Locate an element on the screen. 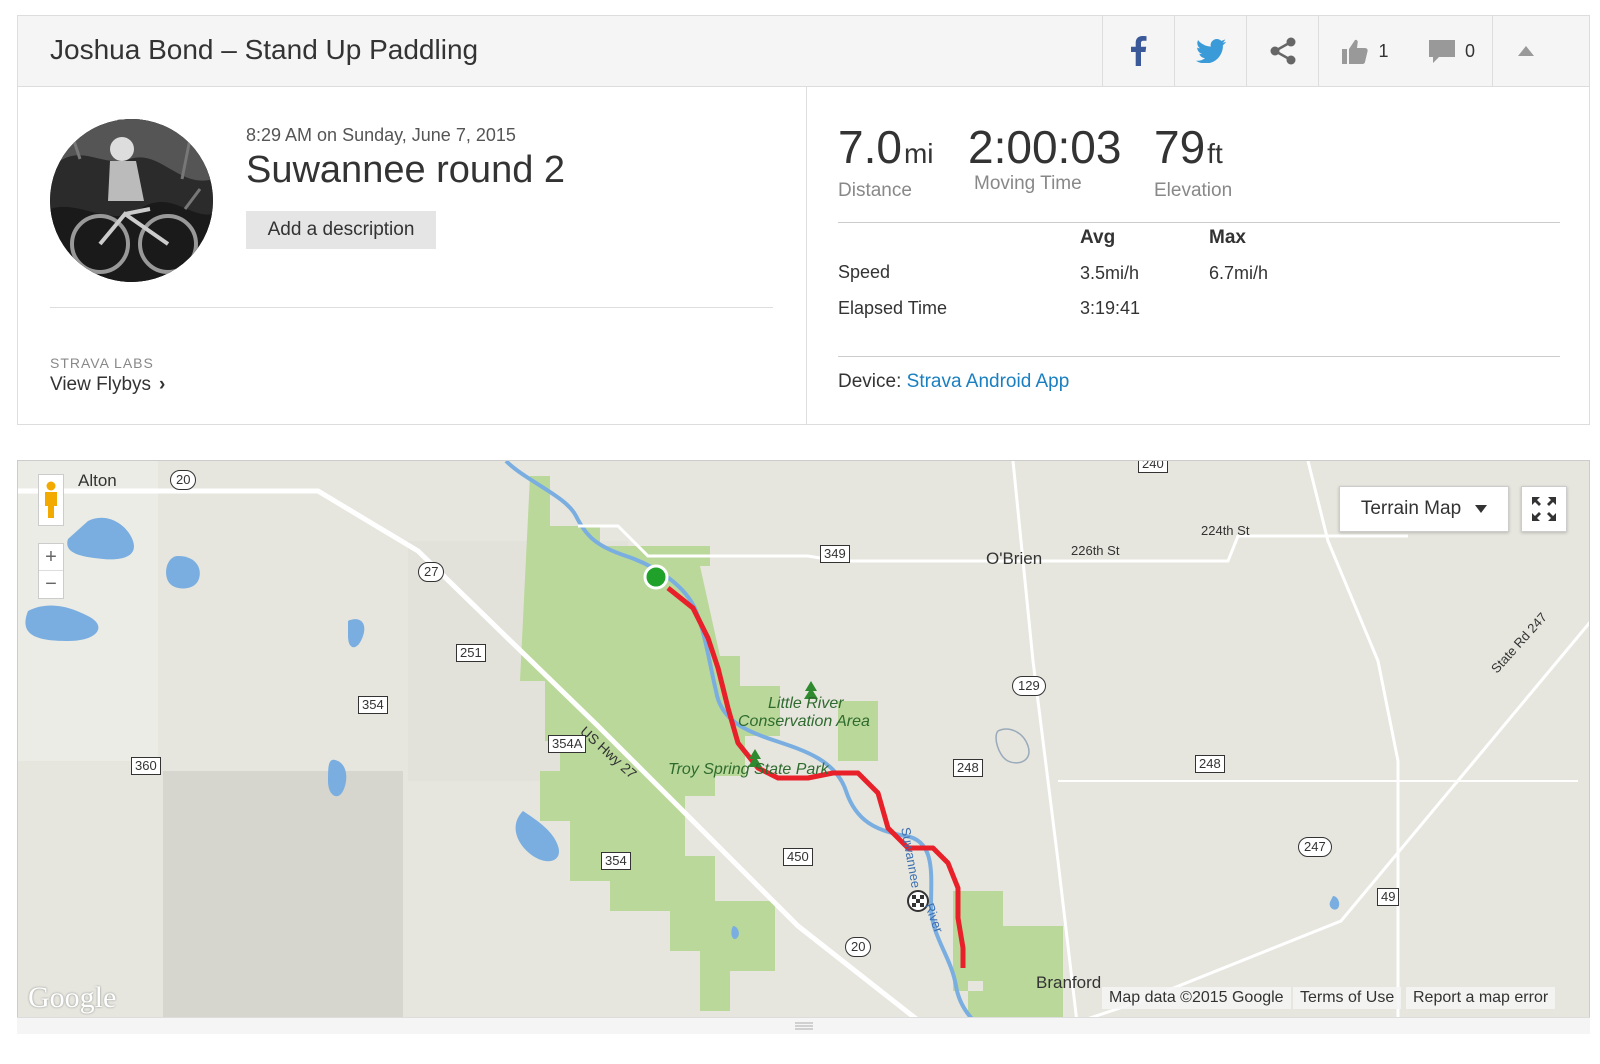 Image resolution: width=1600 pixels, height=1064 pixels. comment-button: 0 is located at coordinates (1452, 51).